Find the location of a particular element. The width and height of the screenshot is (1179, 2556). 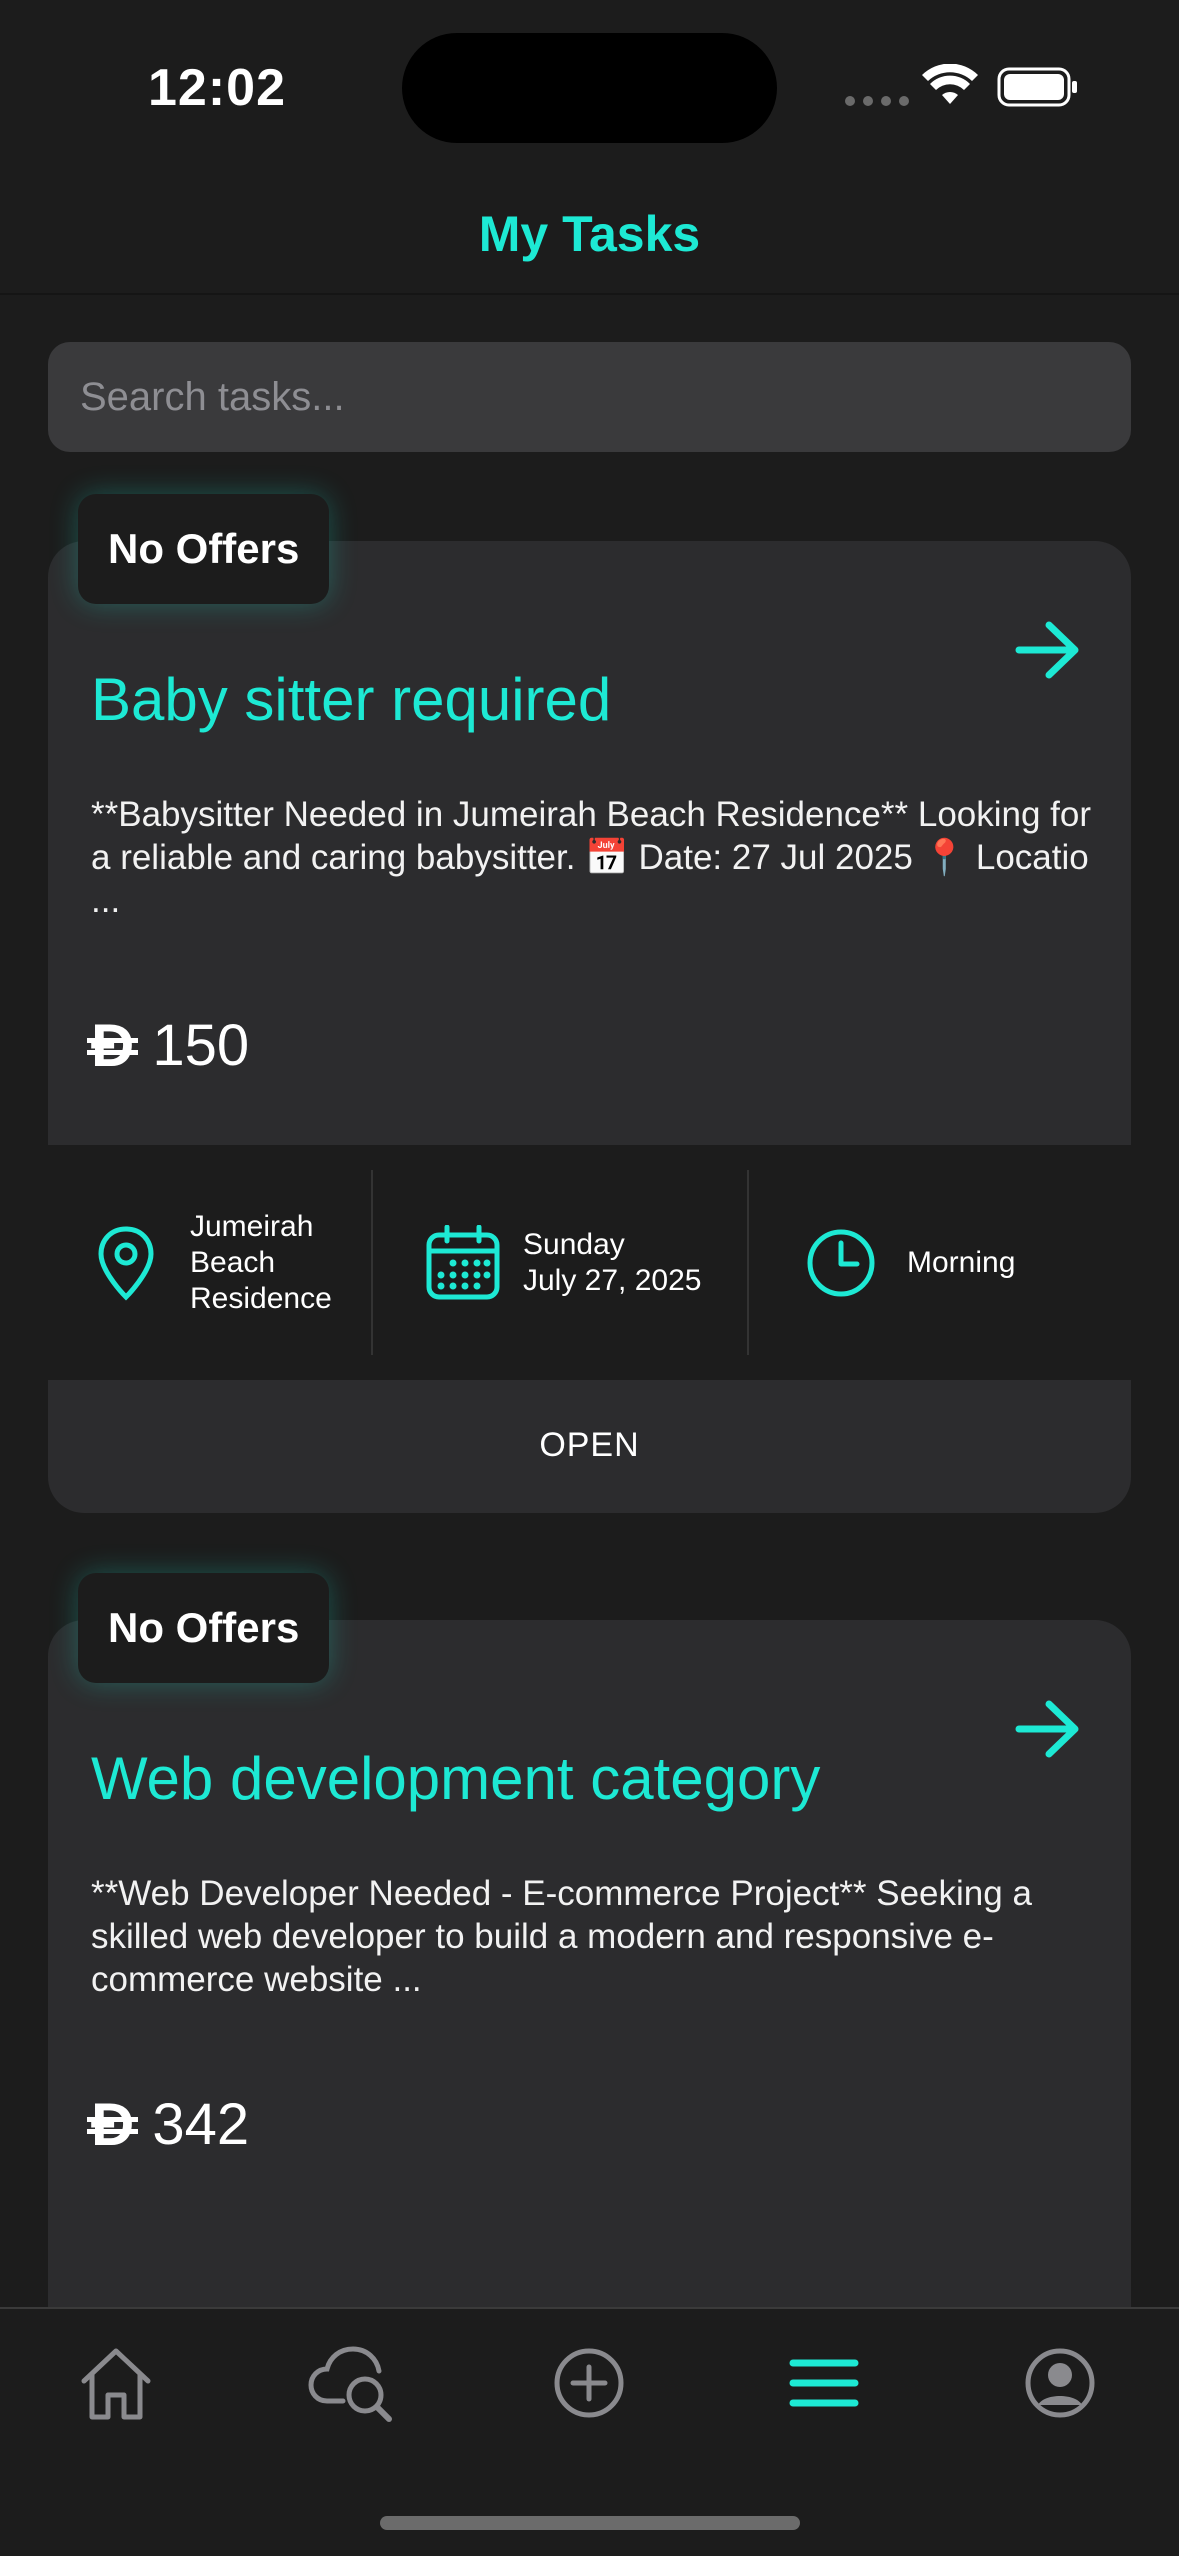

tab-add-task is located at coordinates (589, 2383).